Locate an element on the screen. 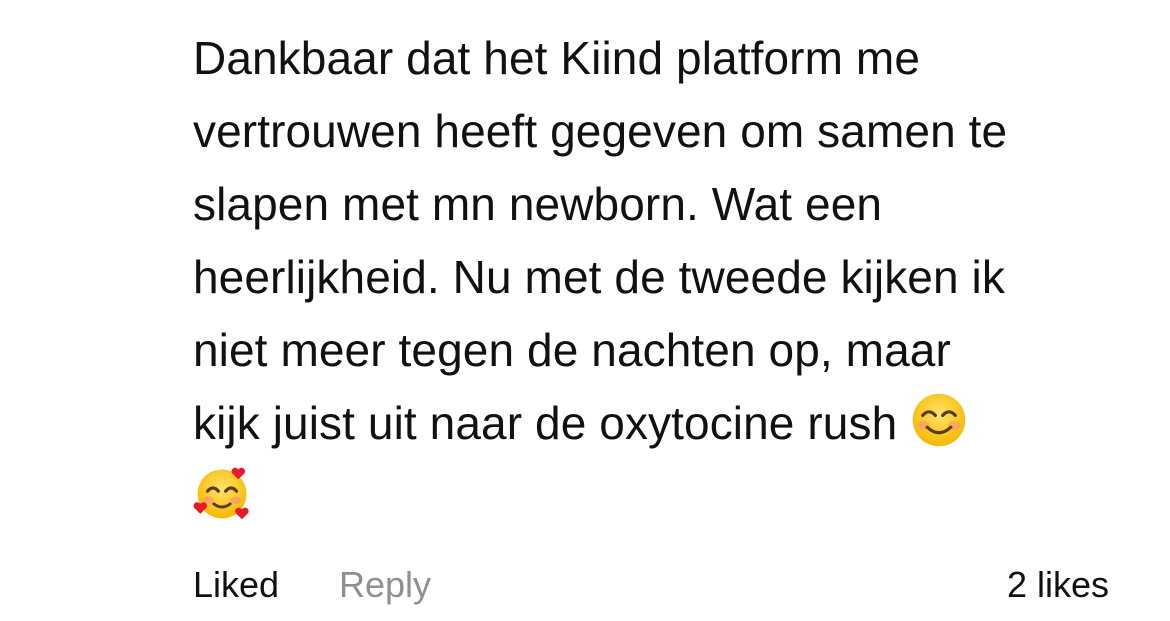  smiling-face-with-smiling-eyes-icon is located at coordinates (939, 420).